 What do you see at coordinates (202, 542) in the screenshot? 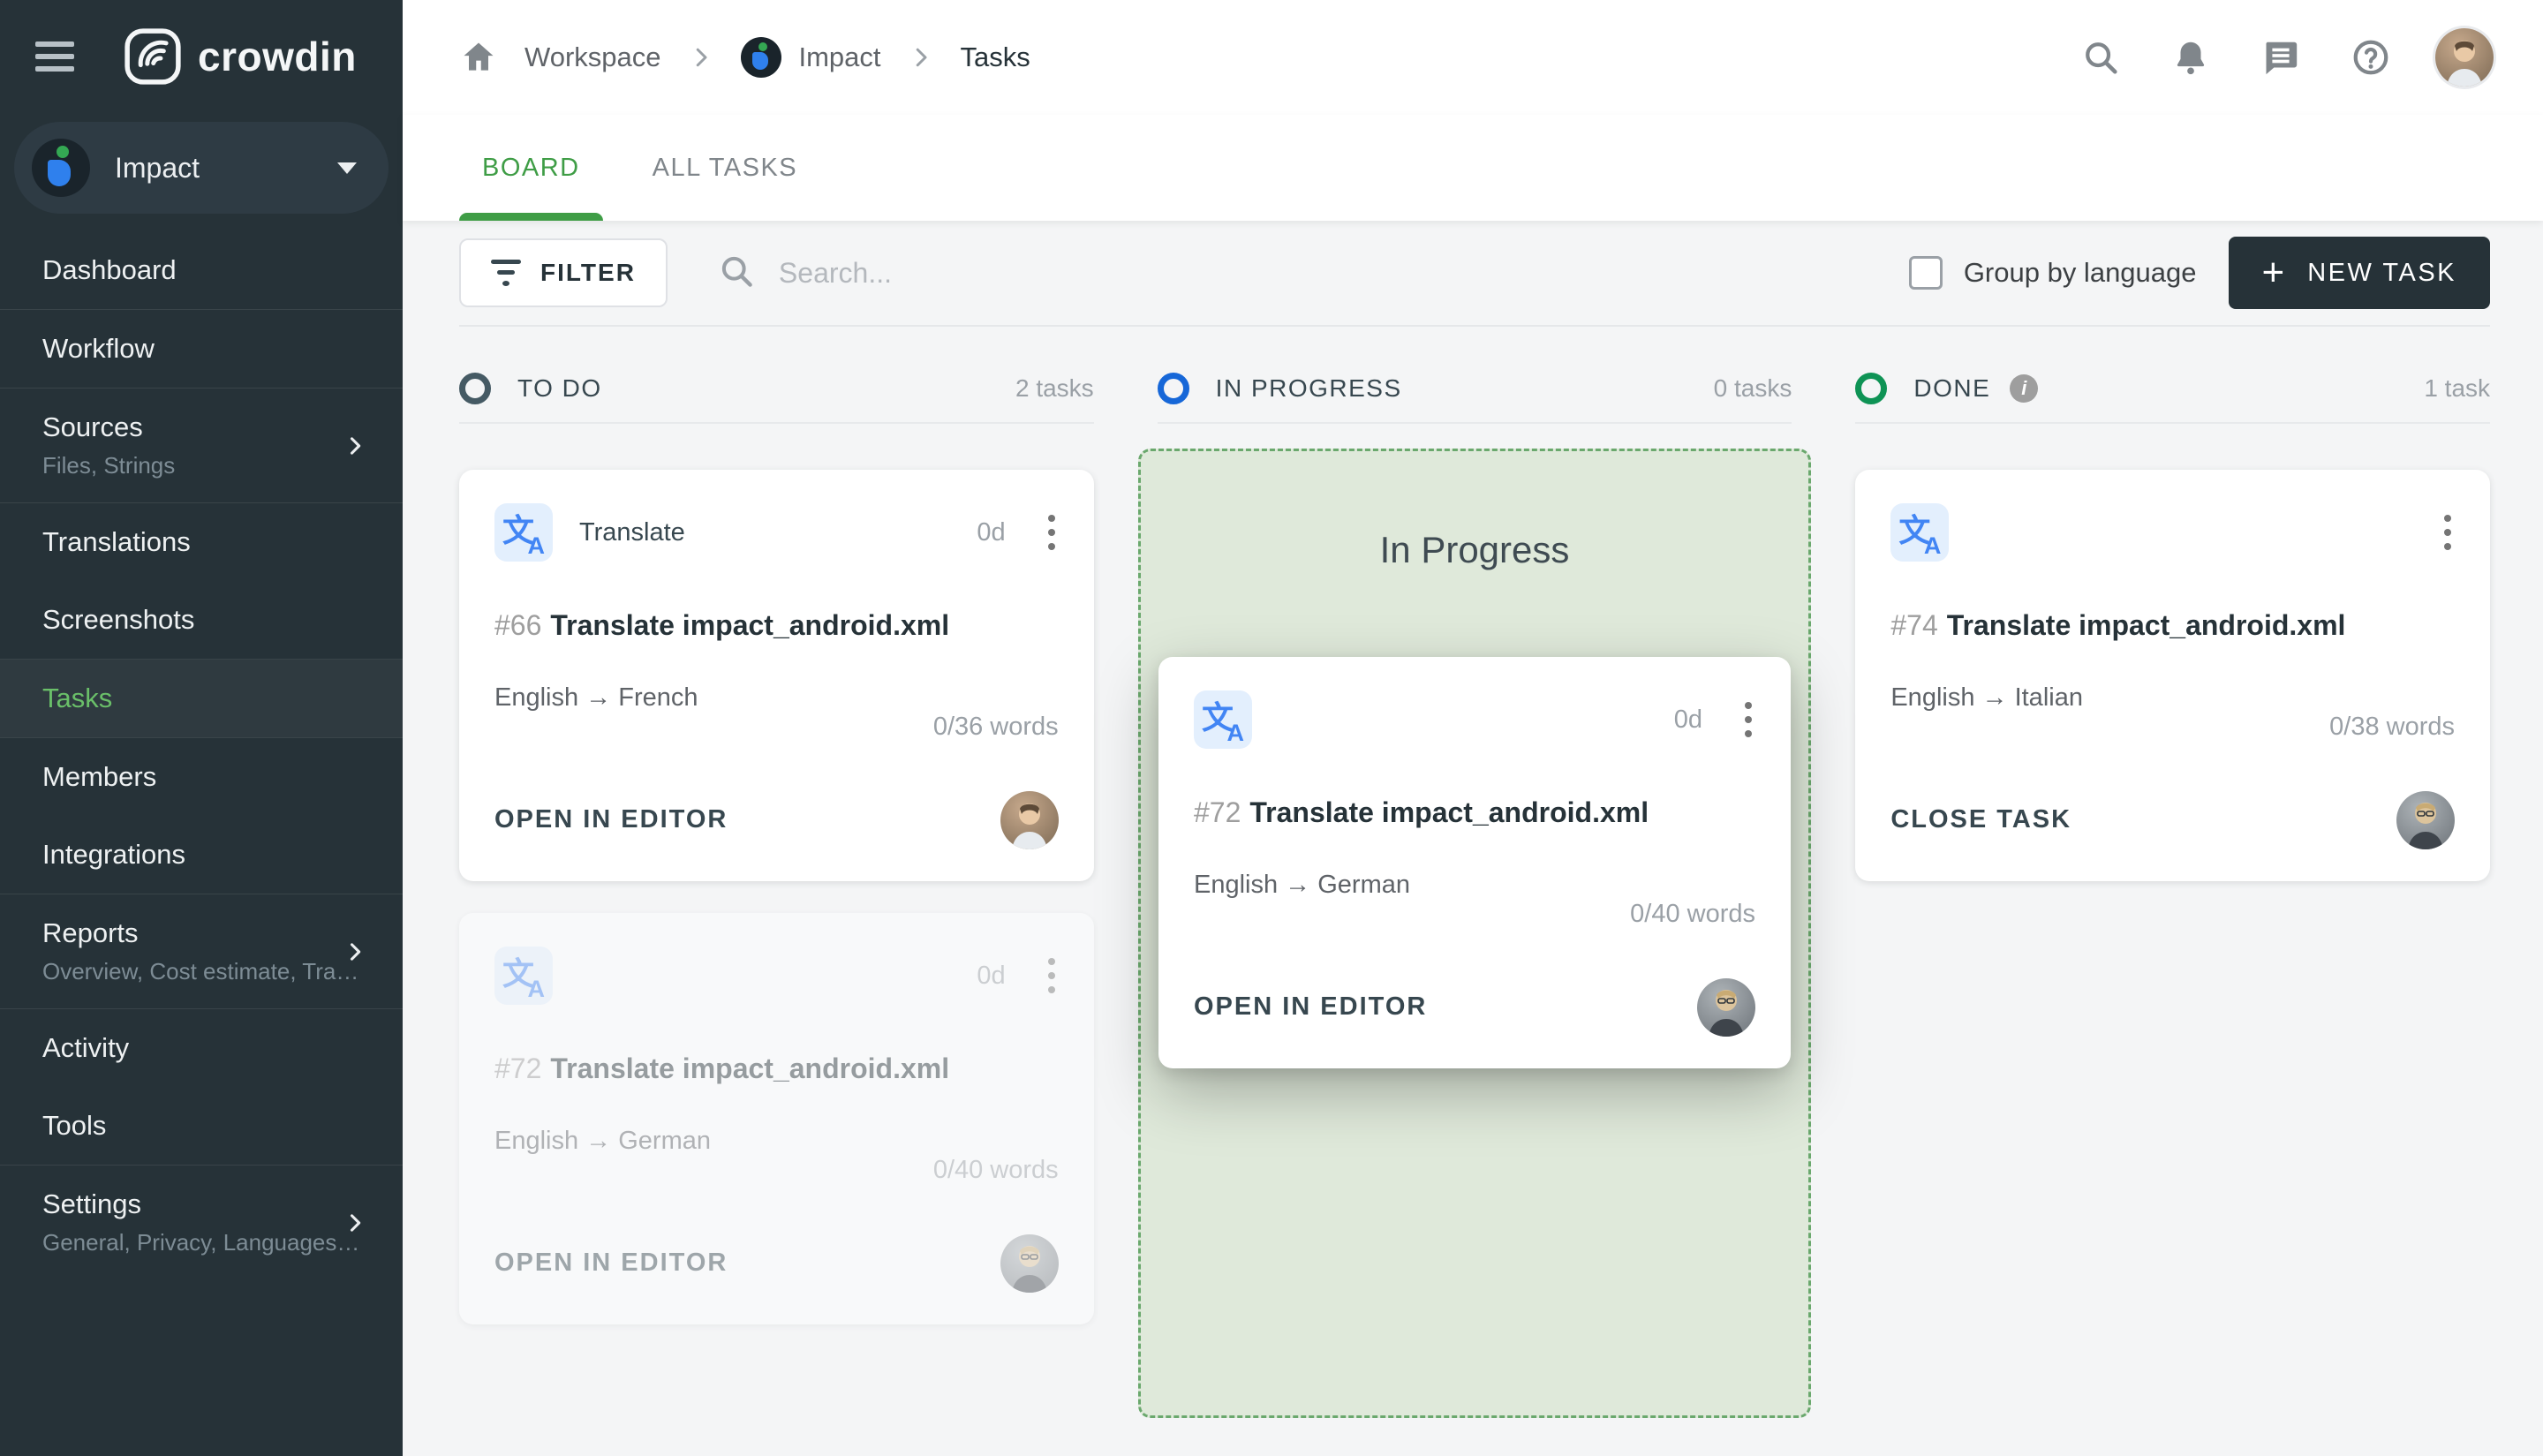
I see `sidebar-item-translations: Translations` at bounding box center [202, 542].